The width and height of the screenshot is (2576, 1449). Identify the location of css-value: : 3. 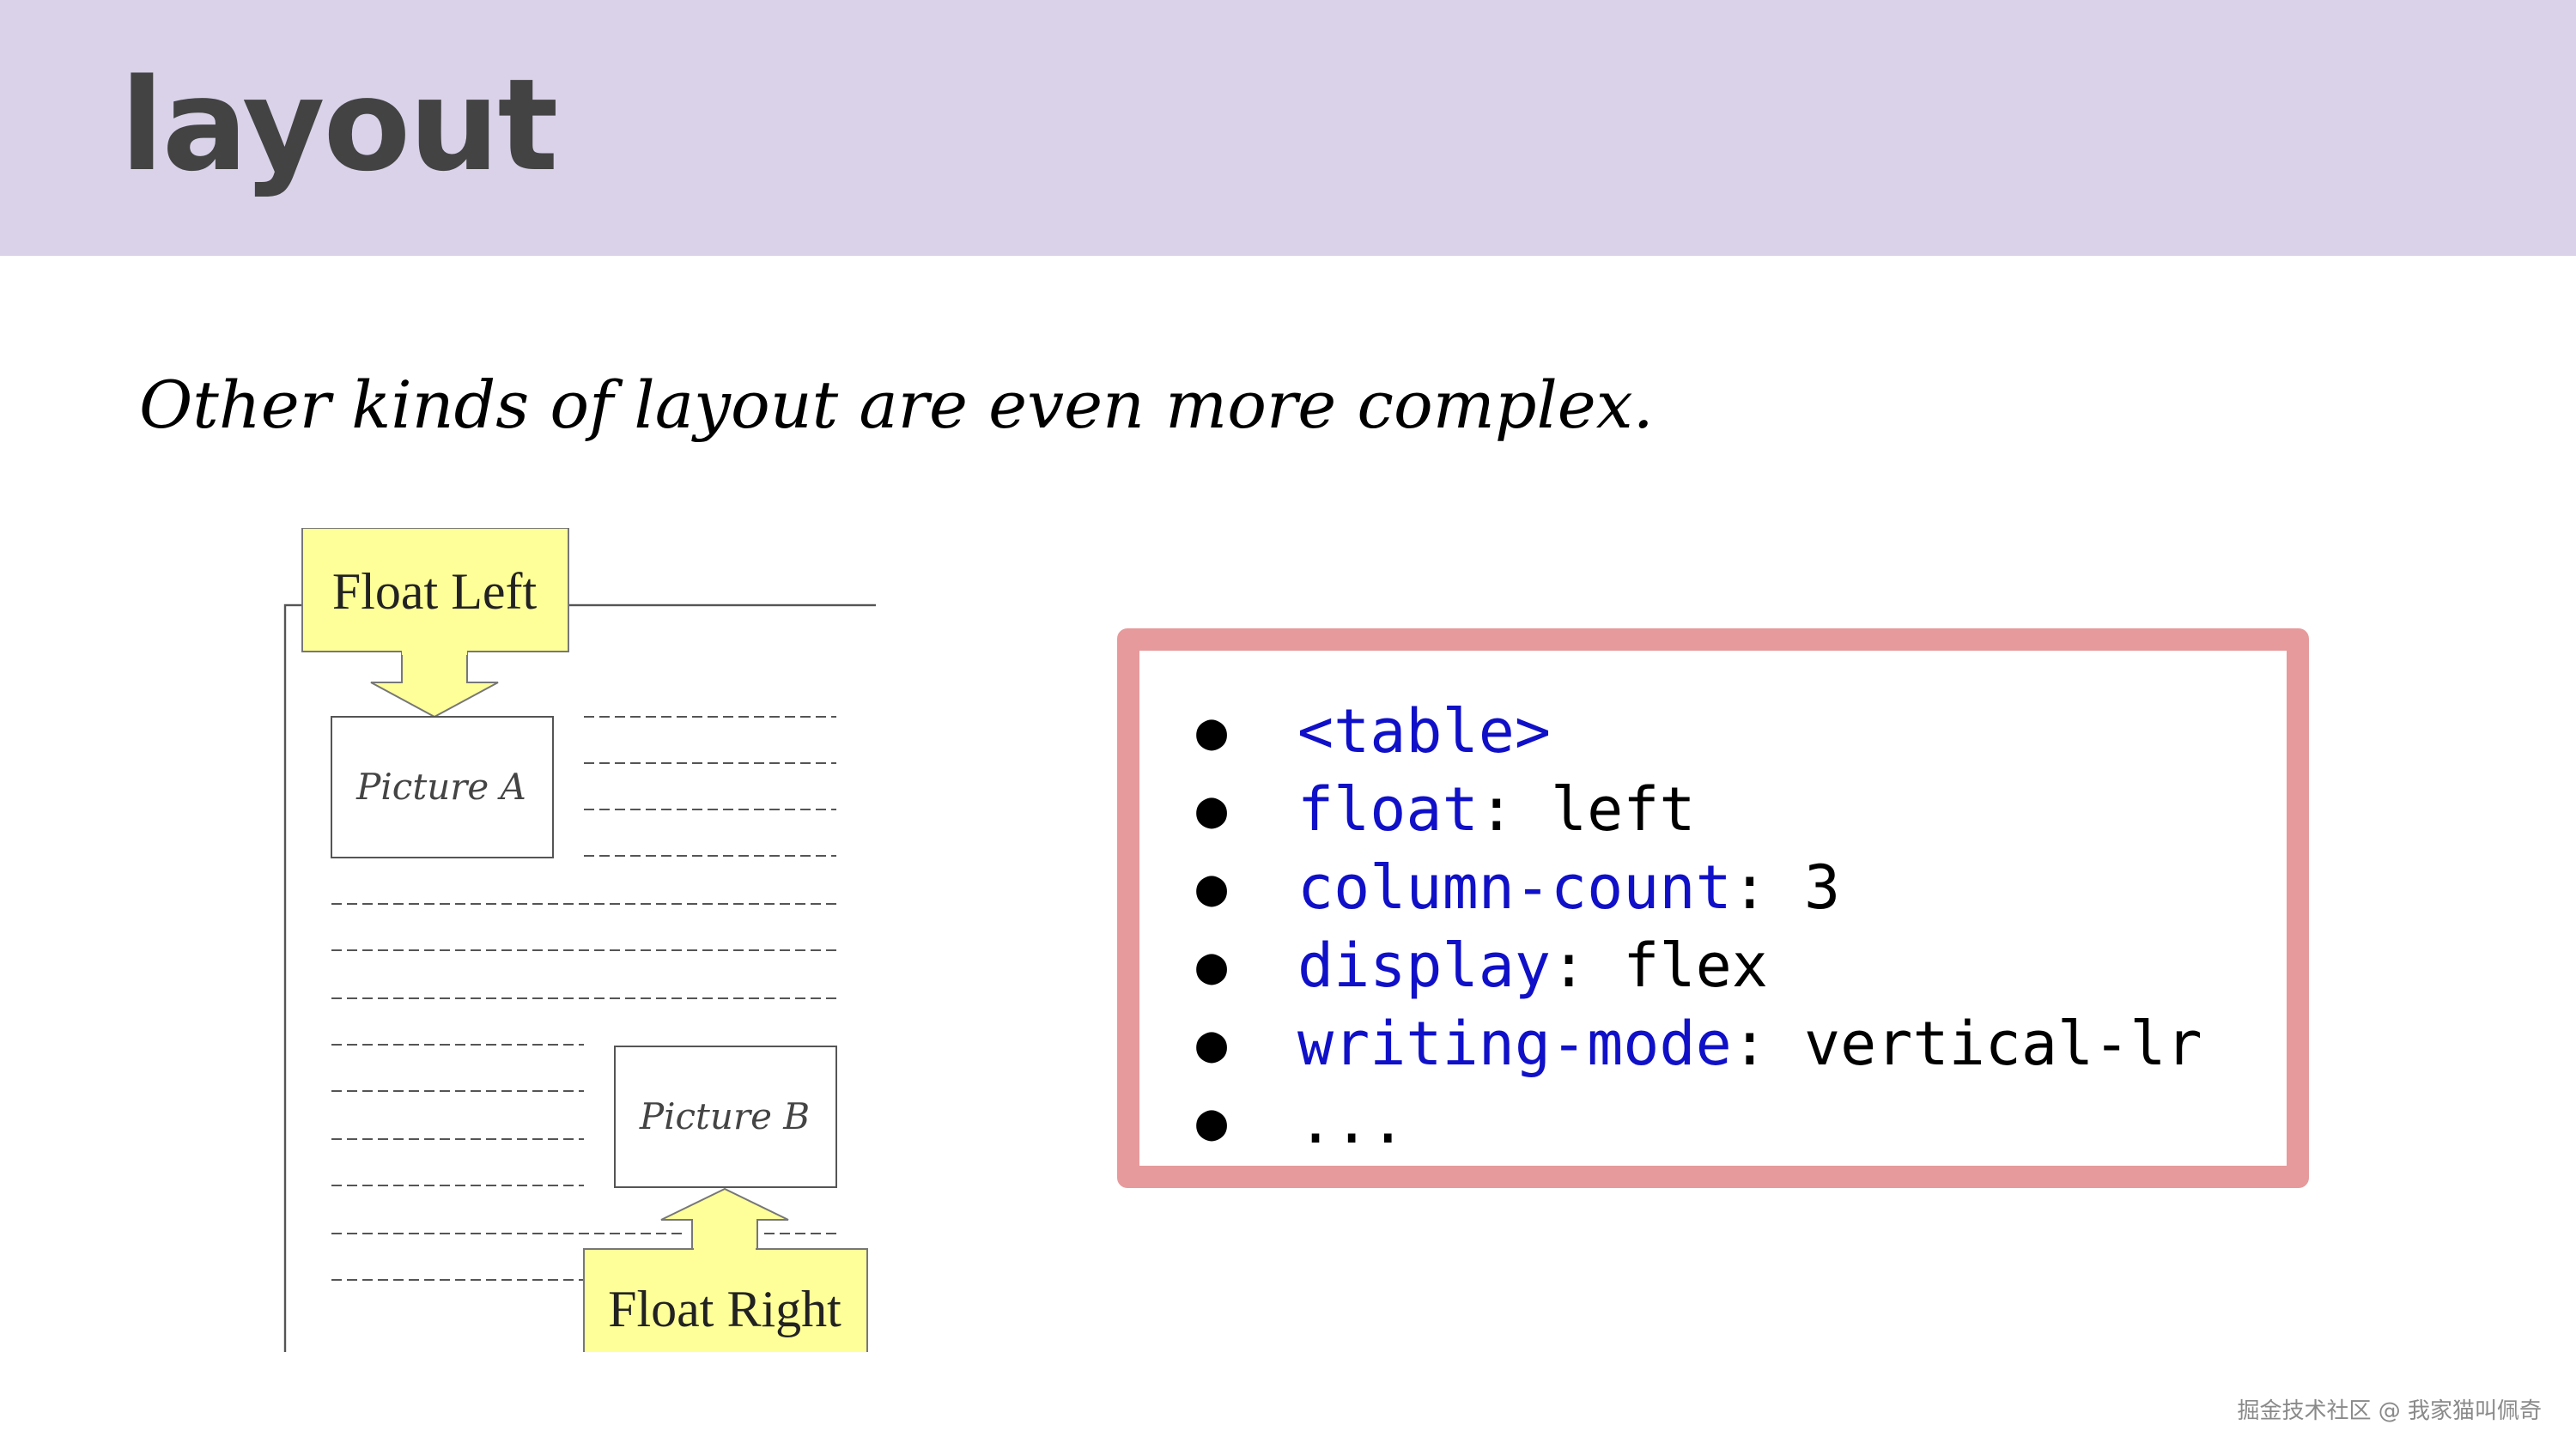
(1786, 887).